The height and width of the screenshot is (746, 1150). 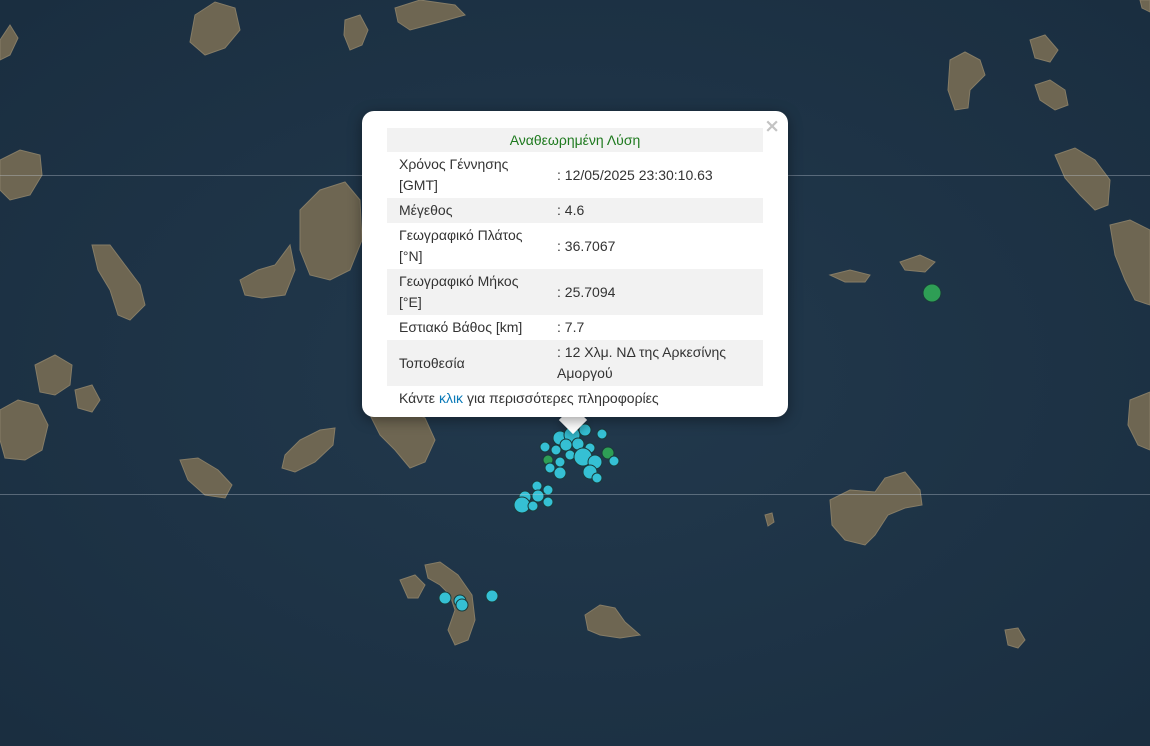 What do you see at coordinates (575, 494) in the screenshot?
I see `graticule-line` at bounding box center [575, 494].